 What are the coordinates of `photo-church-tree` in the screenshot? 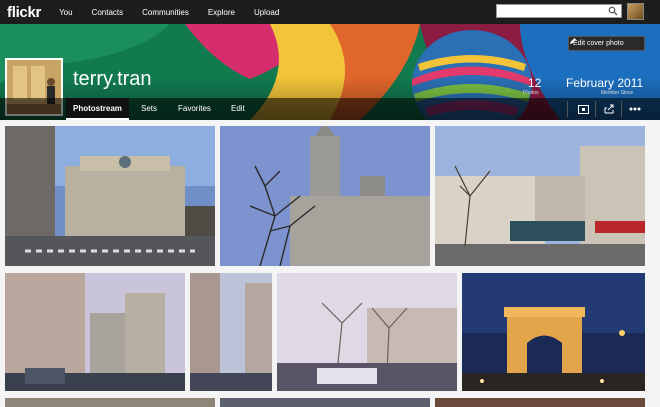 It's located at (325, 196).